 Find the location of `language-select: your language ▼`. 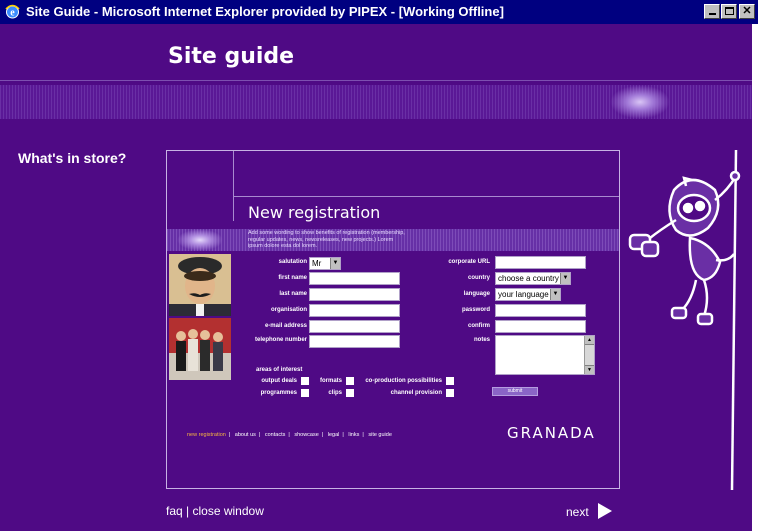

language-select: your language ▼ is located at coordinates (528, 294).